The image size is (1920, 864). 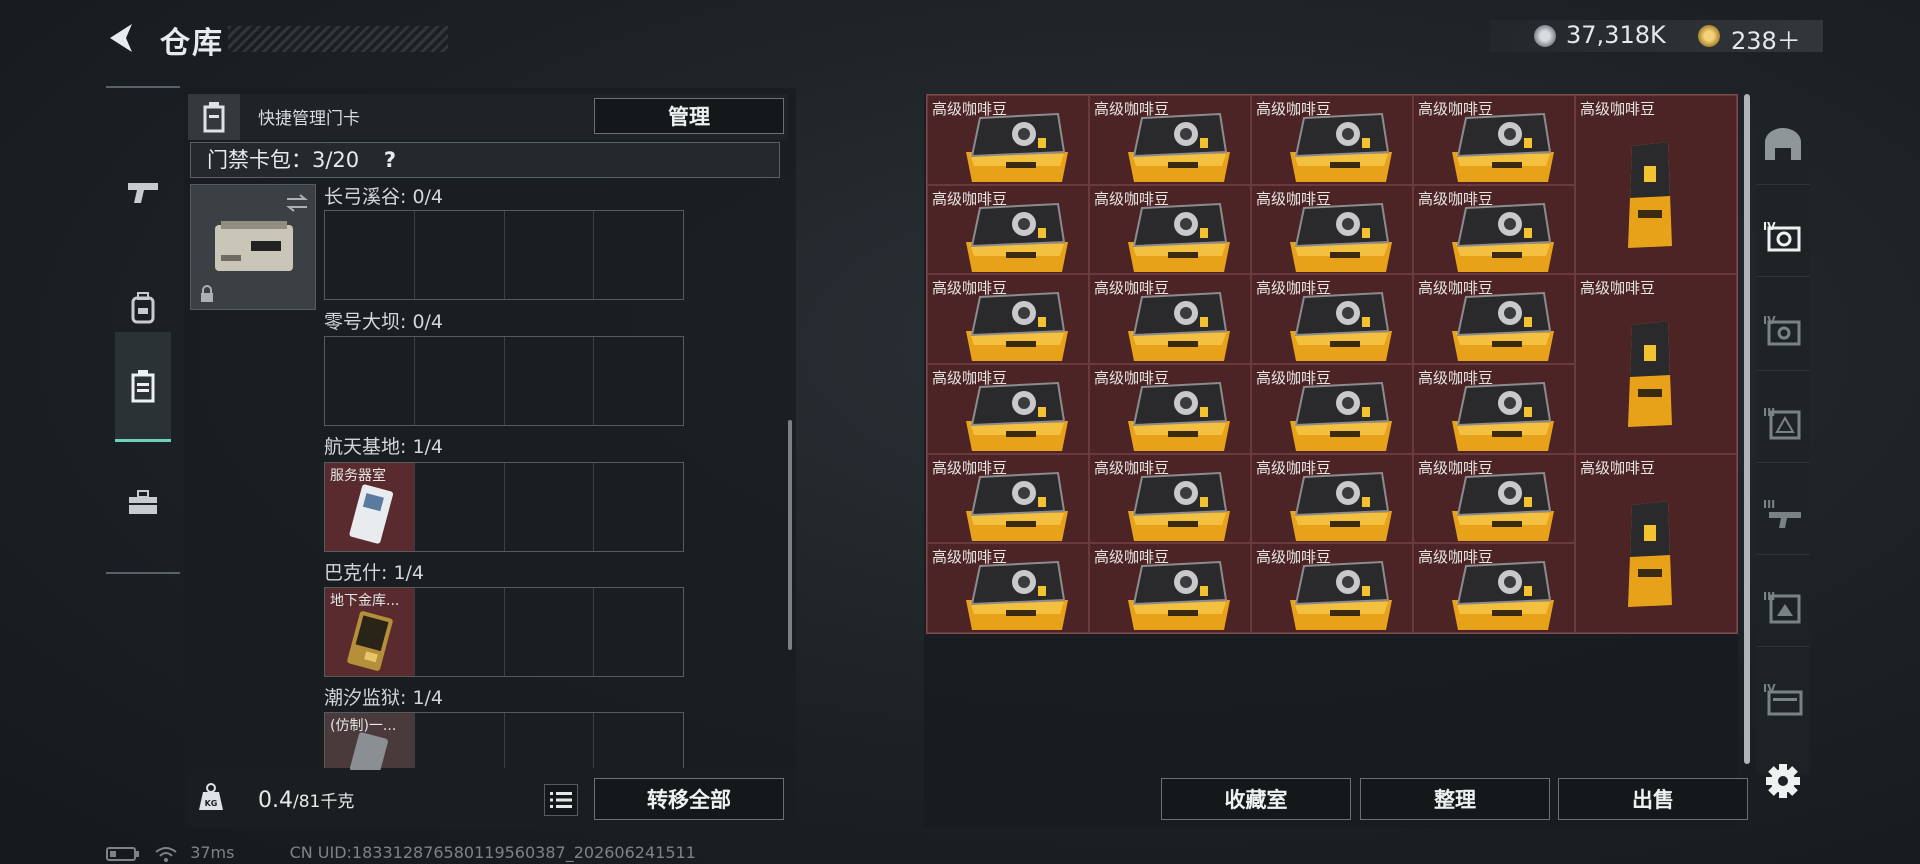 What do you see at coordinates (1256, 799) in the screenshot?
I see `collection-room-button: 收藏室` at bounding box center [1256, 799].